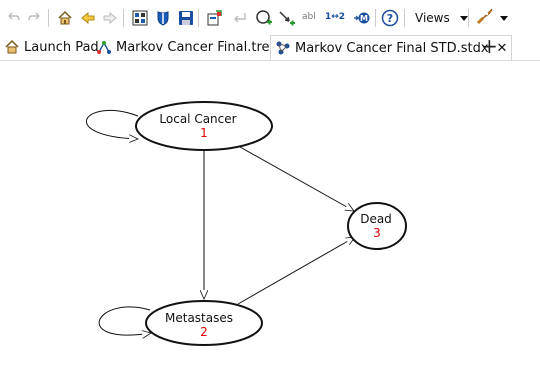 The image size is (540, 385). I want to click on rocket-icon, so click(484, 17).